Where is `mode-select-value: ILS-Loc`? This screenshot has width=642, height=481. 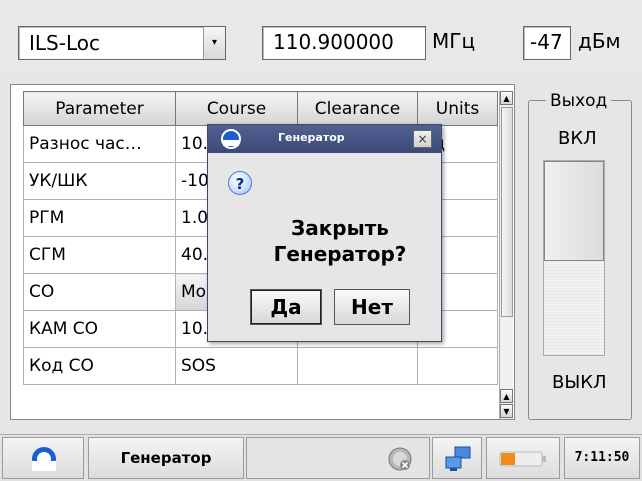
mode-select-value: ILS-Loc is located at coordinates (64, 43).